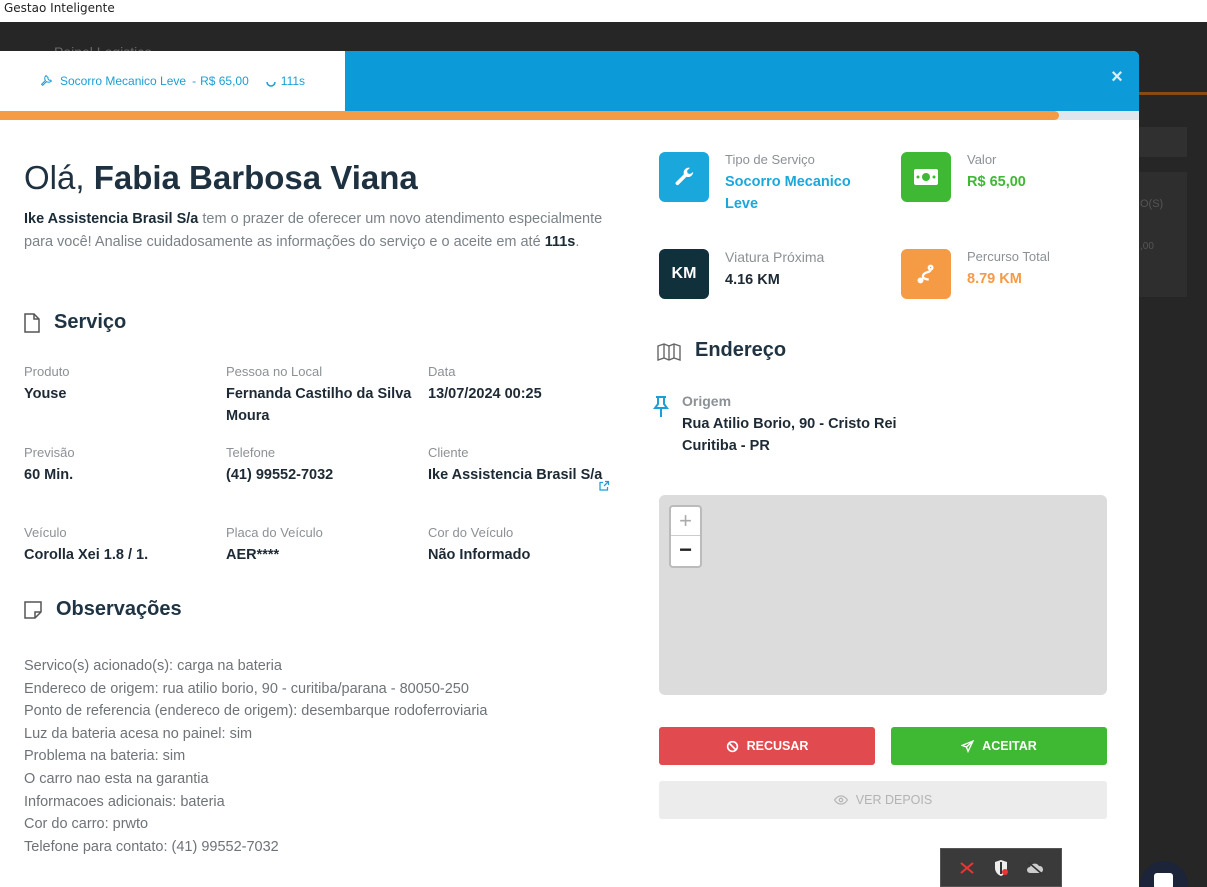 The image size is (1207, 887). I want to click on cloud-offline-icon, so click(1035, 867).